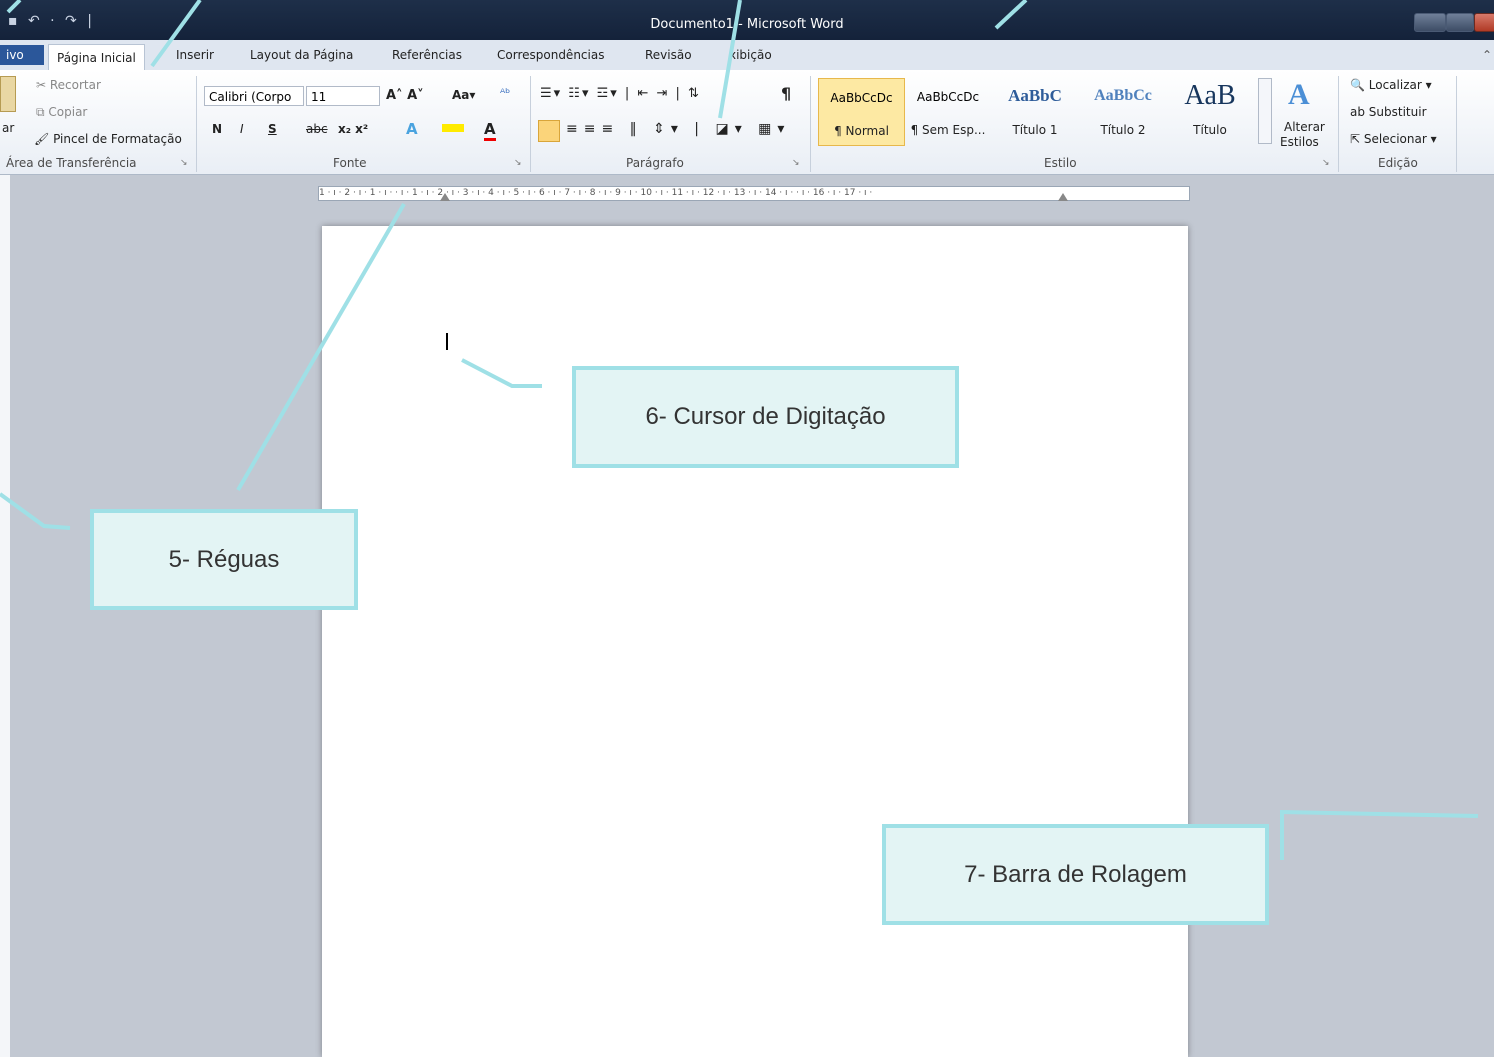  Describe the element at coordinates (765, 417) in the screenshot. I see `callout-cursor: 6- Cursor de Digitação` at that location.